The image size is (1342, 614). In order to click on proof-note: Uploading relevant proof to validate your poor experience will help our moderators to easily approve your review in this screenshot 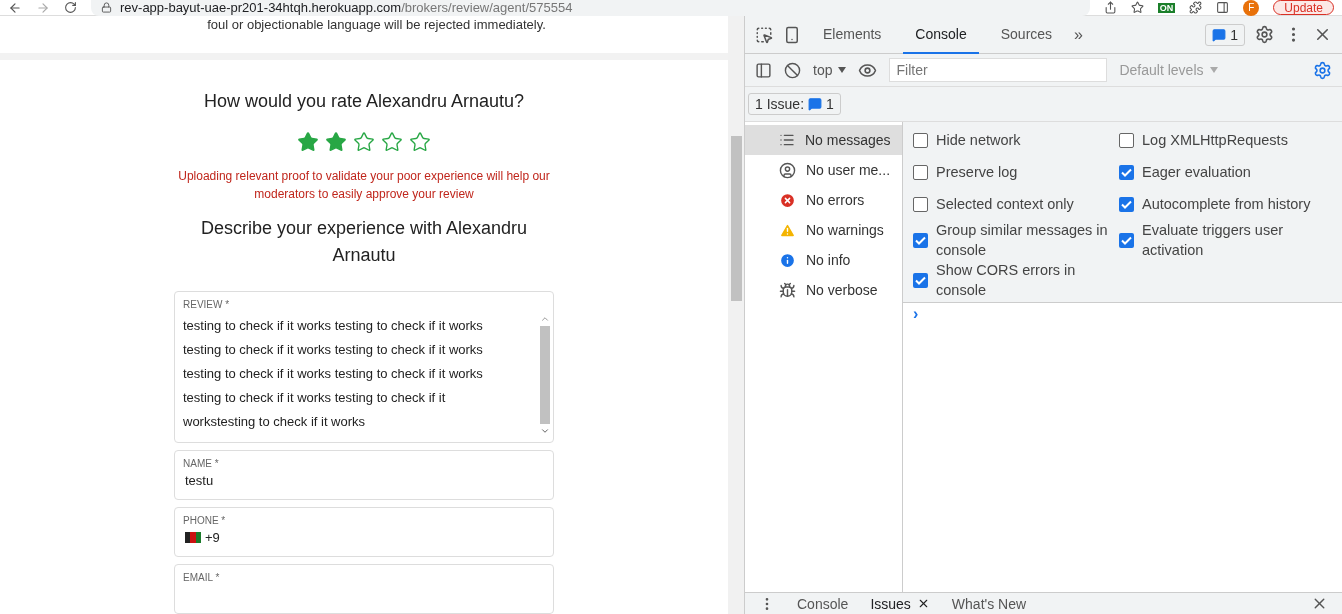, I will do `click(364, 185)`.